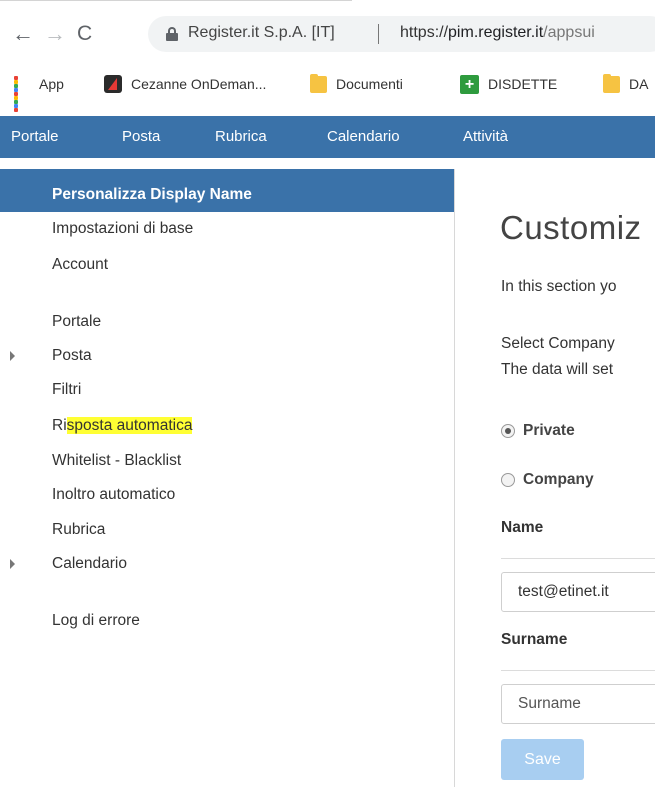  What do you see at coordinates (497, 33) in the screenshot?
I see `url-text: https://pim.register.it/appsui` at bounding box center [497, 33].